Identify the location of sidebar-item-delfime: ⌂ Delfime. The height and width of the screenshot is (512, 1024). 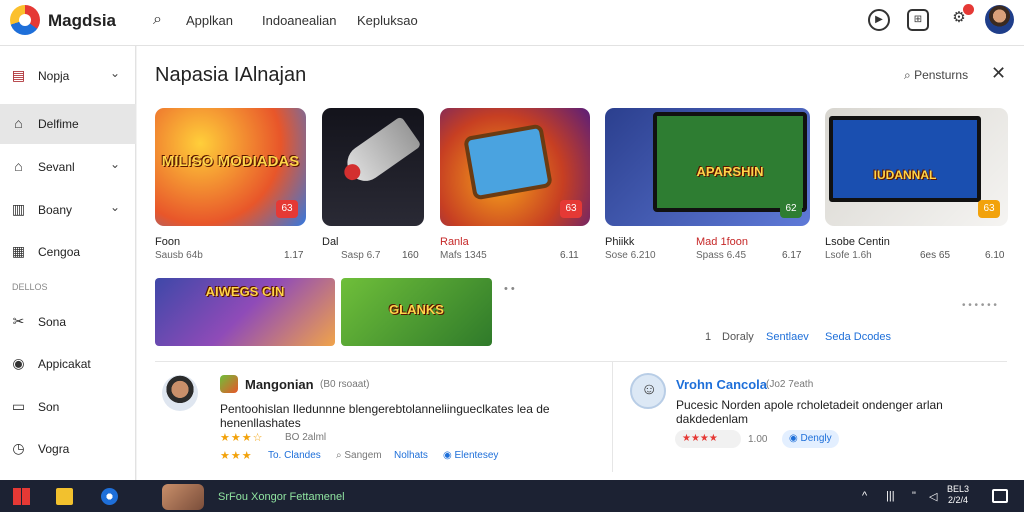
(68, 124).